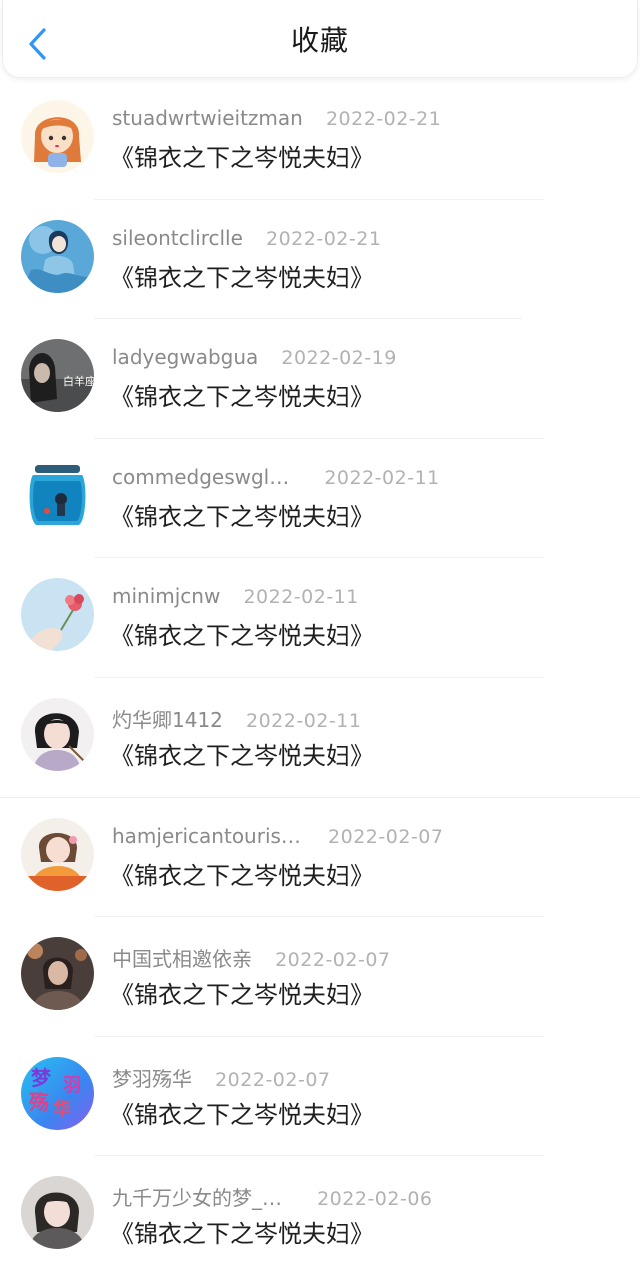 This screenshot has height=1264, width=640. I want to click on list-item: minimjcnw 2022-02-11 《锦衣之下之岑悦夫妇》, so click(320, 618).